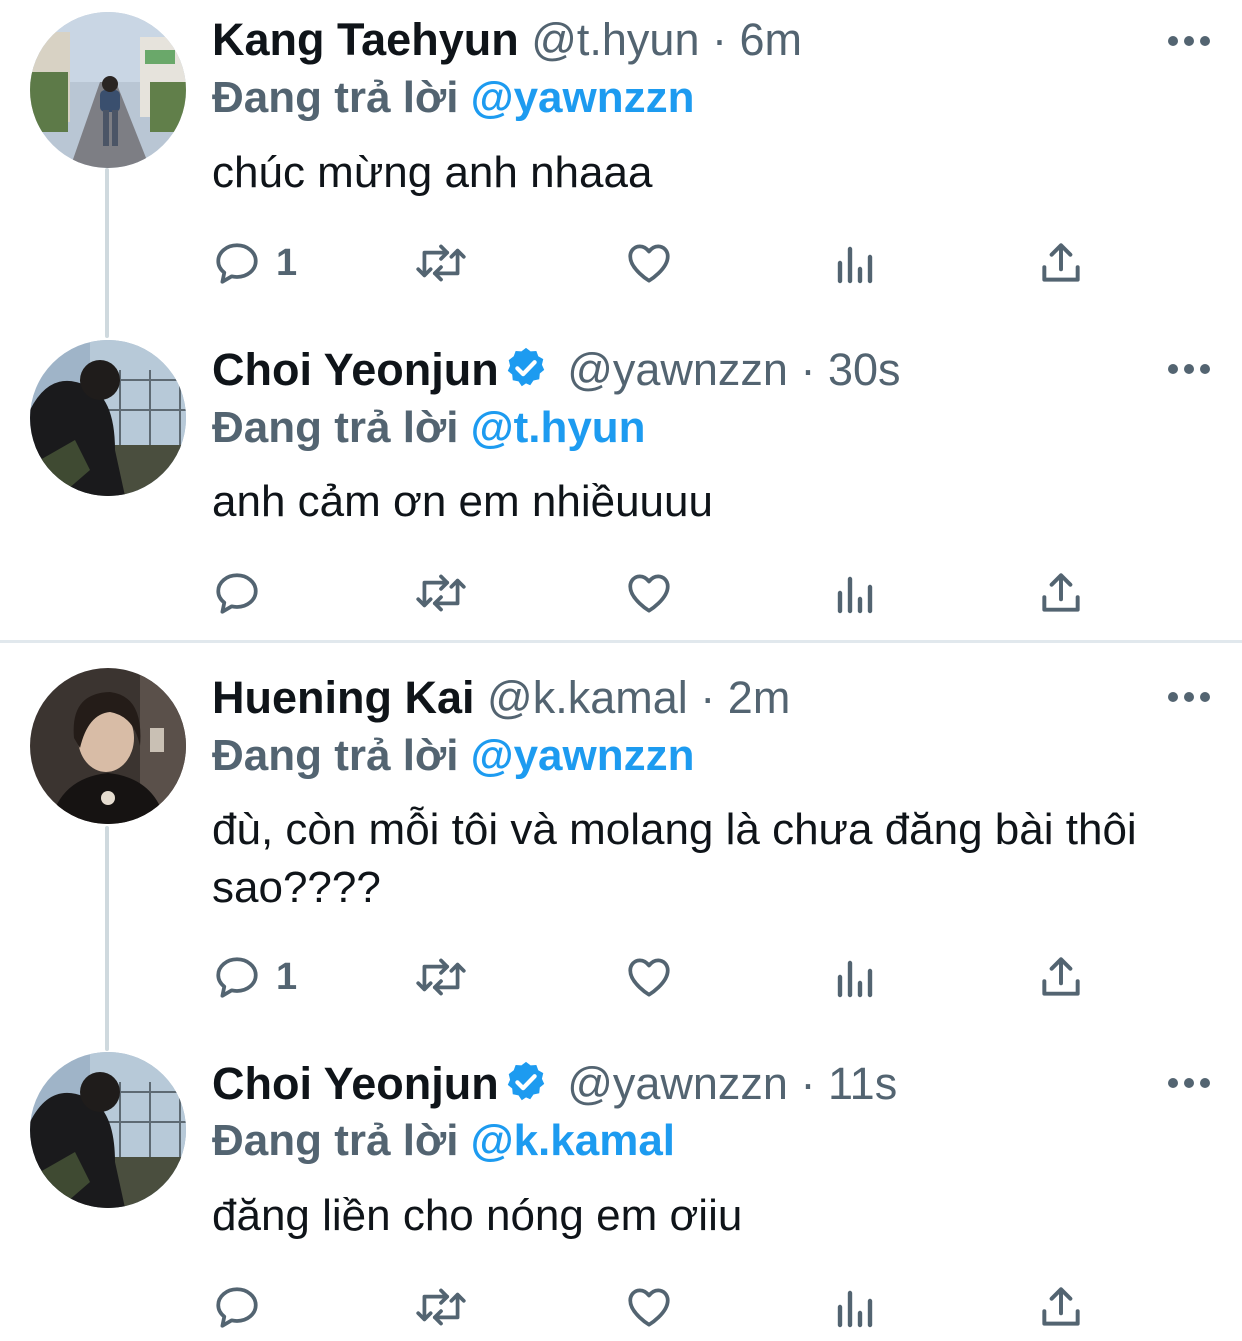  What do you see at coordinates (573, 1140) in the screenshot?
I see `mention-link: @k.kamal` at bounding box center [573, 1140].